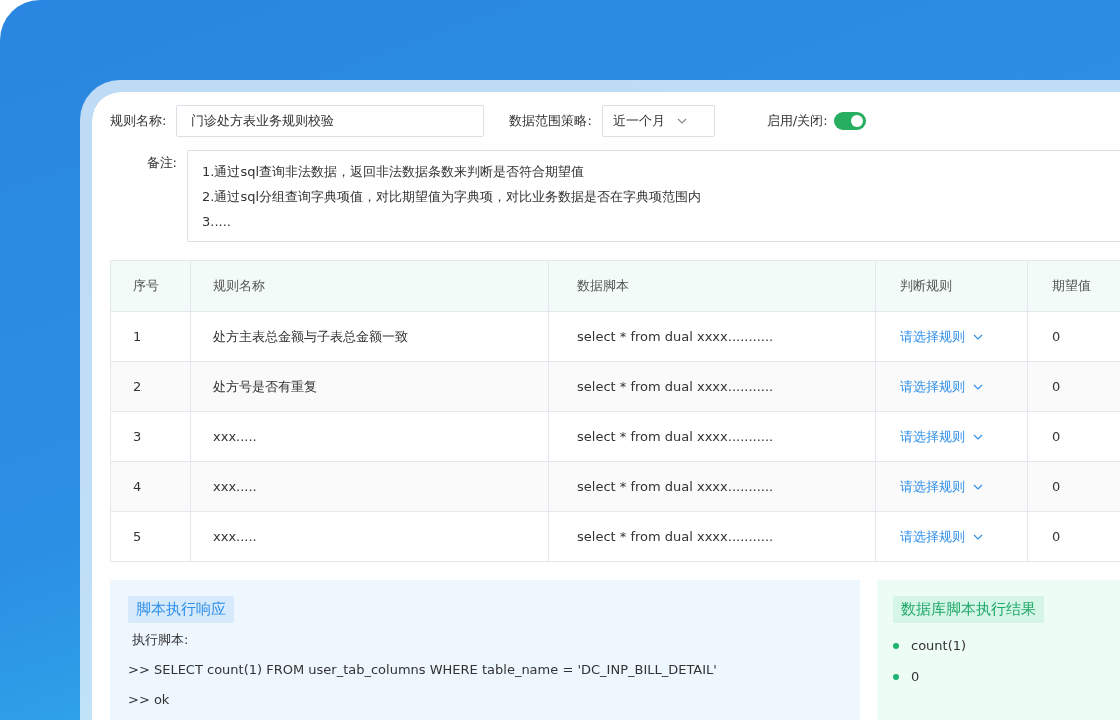  Describe the element at coordinates (951, 286) in the screenshot. I see `column-header: 判断规则` at that location.